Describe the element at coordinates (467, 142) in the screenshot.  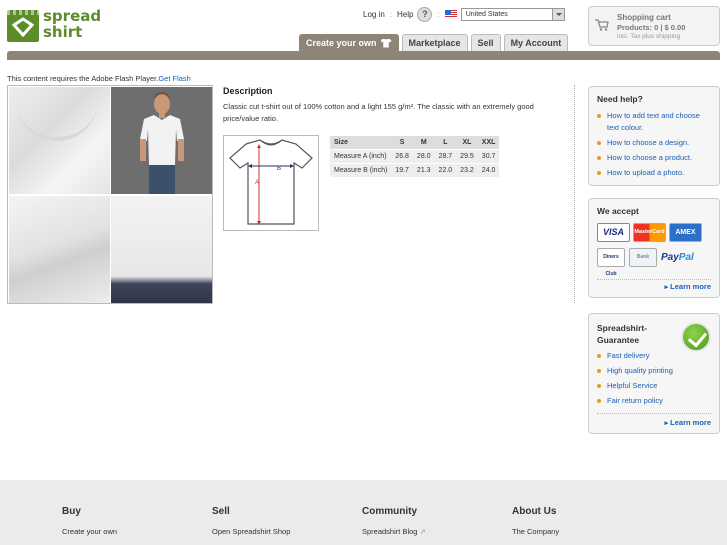
I see `size-header-cell: XL` at that location.